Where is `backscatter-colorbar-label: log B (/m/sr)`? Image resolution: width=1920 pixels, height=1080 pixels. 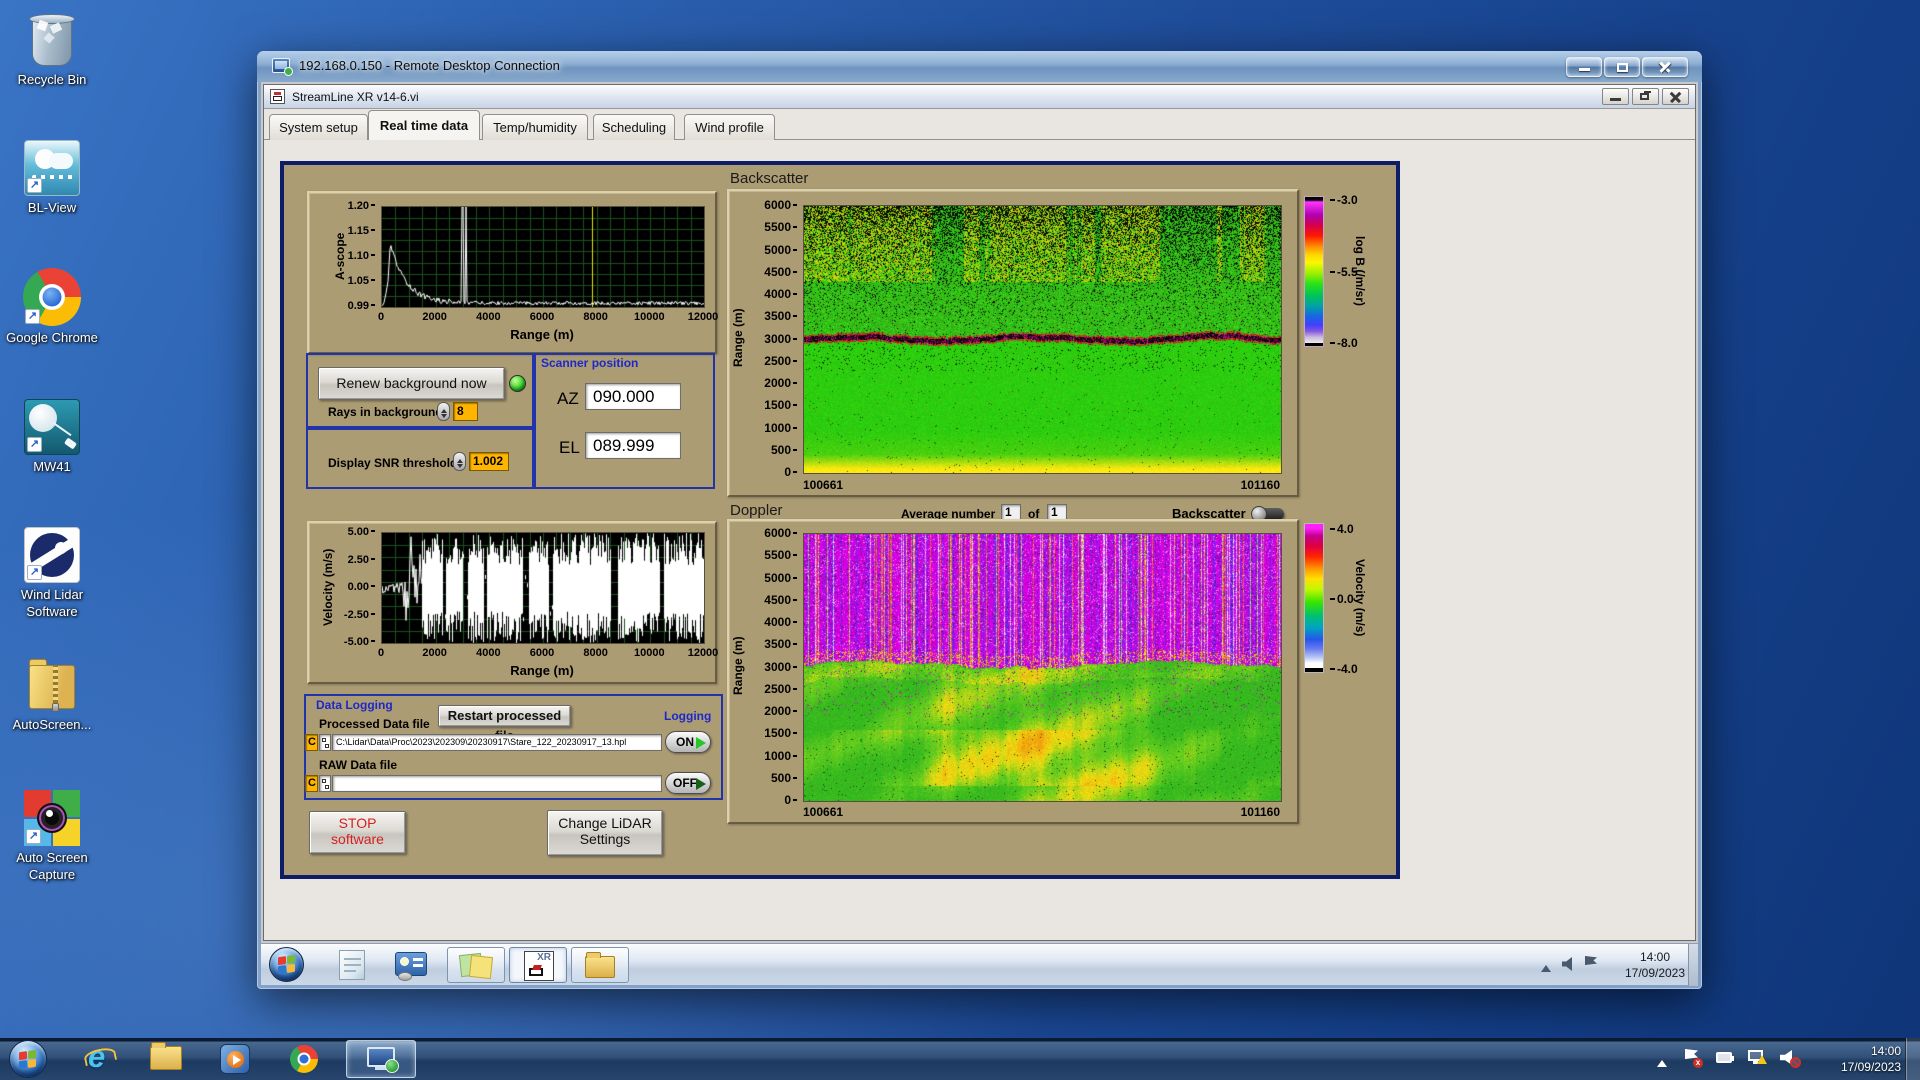 backscatter-colorbar-label: log B (/m/sr) is located at coordinates (1360, 270).